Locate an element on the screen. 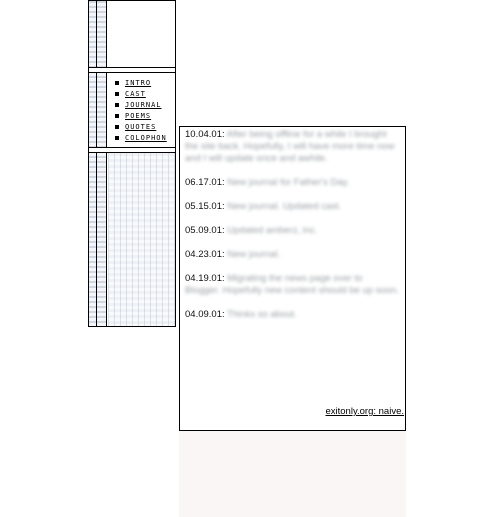 The width and height of the screenshot is (500, 517). content-shadow-area is located at coordinates (292, 473).